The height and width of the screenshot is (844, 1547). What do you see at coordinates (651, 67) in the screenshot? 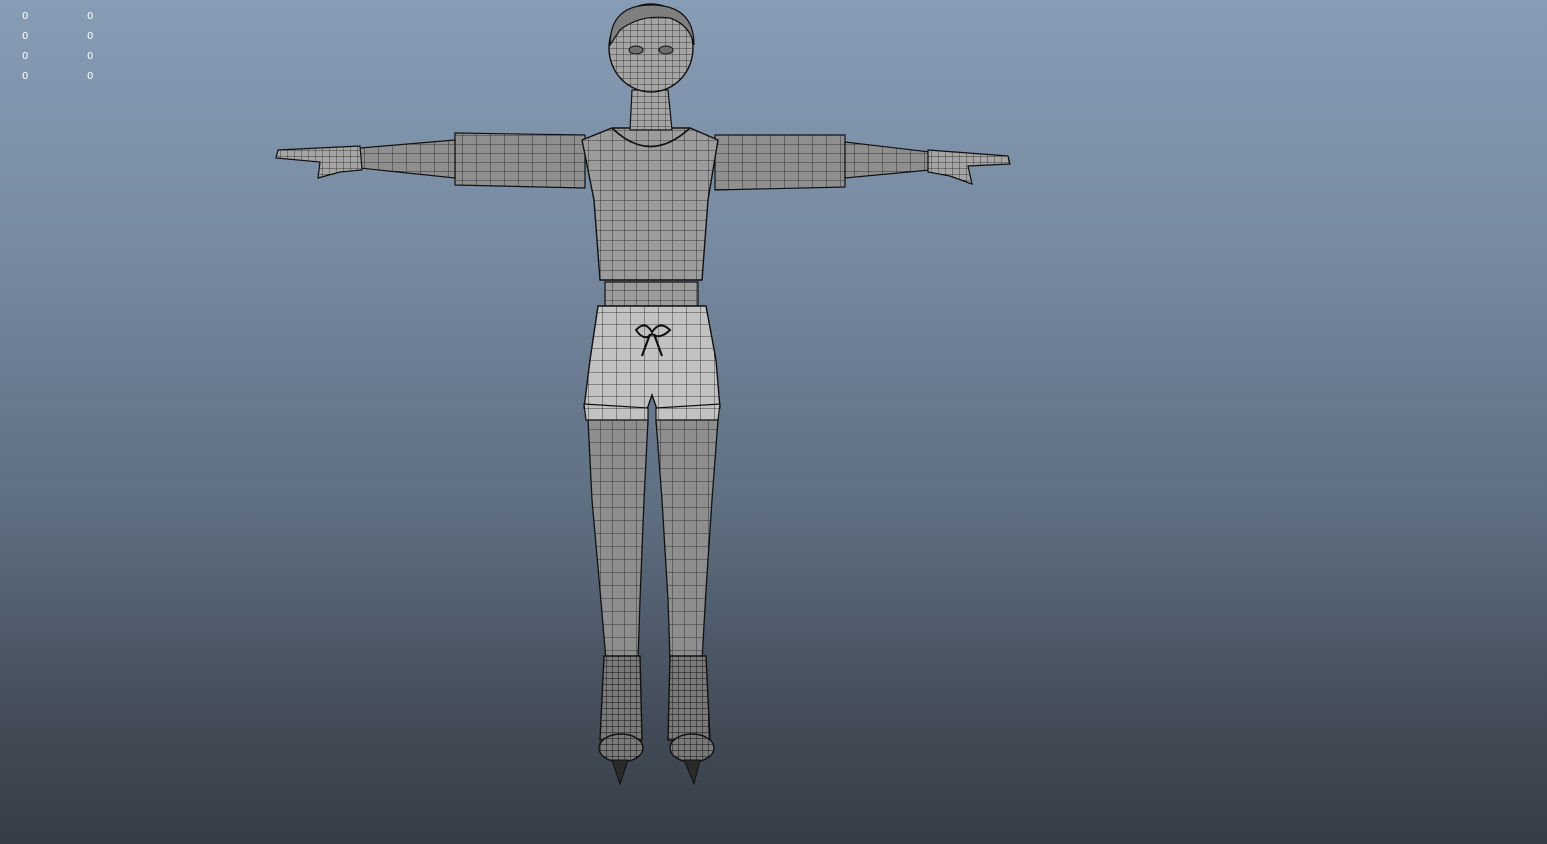
I see `head` at bounding box center [651, 67].